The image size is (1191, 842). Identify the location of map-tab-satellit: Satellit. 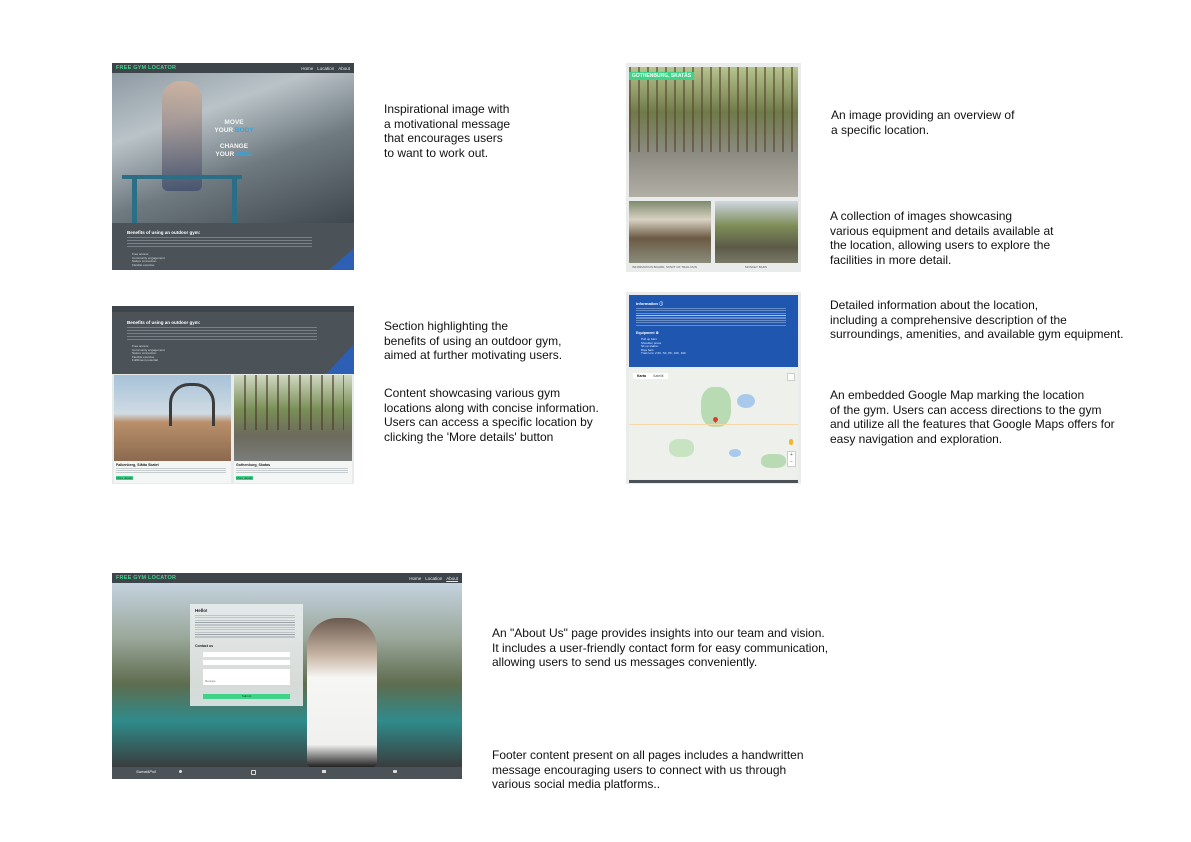
(658, 376).